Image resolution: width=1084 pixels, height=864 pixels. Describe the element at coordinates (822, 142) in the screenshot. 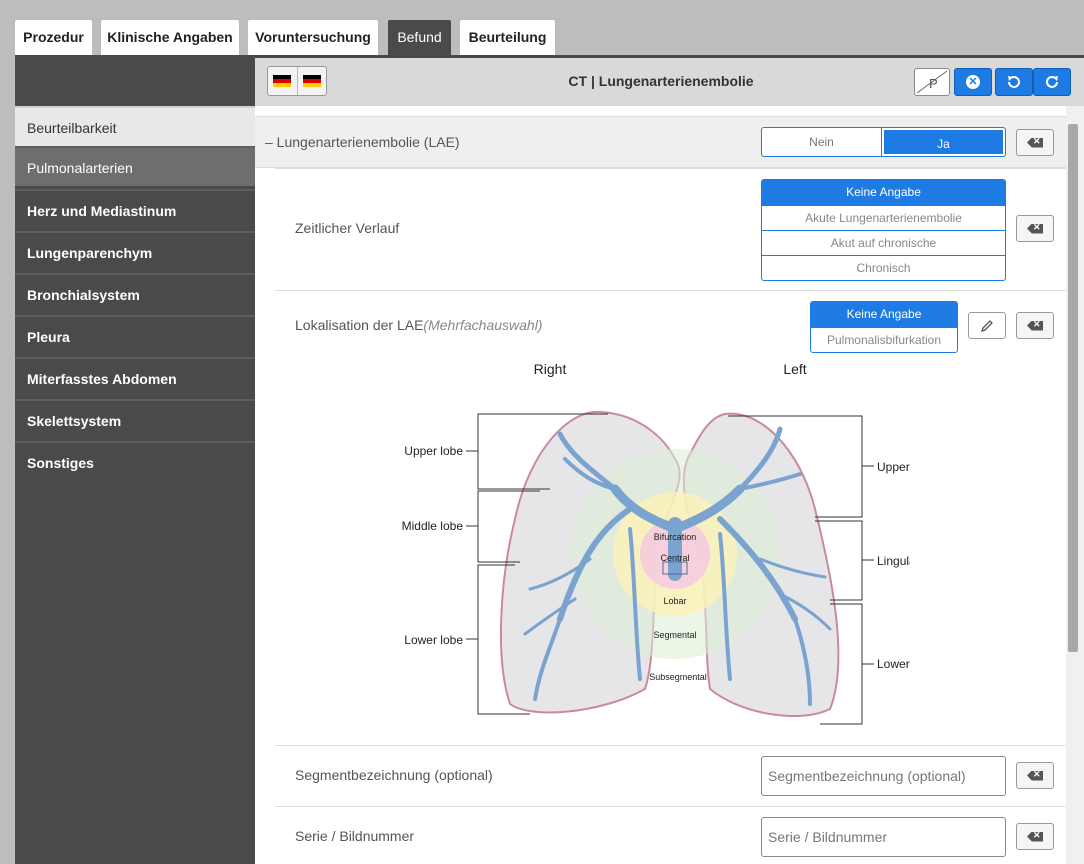

I see `lae-nein-option: Nein` at that location.